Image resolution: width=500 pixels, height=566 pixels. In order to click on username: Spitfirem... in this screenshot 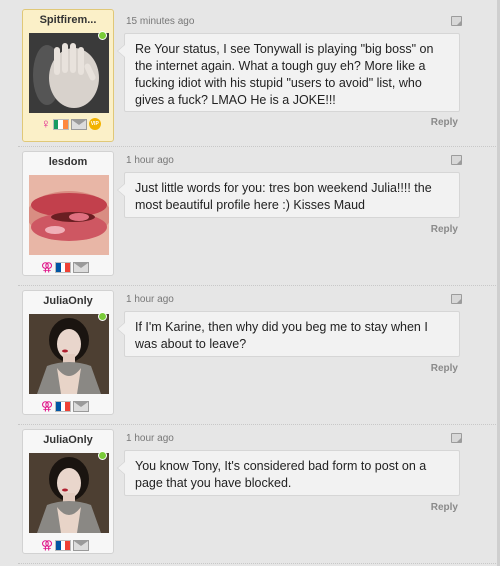, I will do `click(68, 20)`.